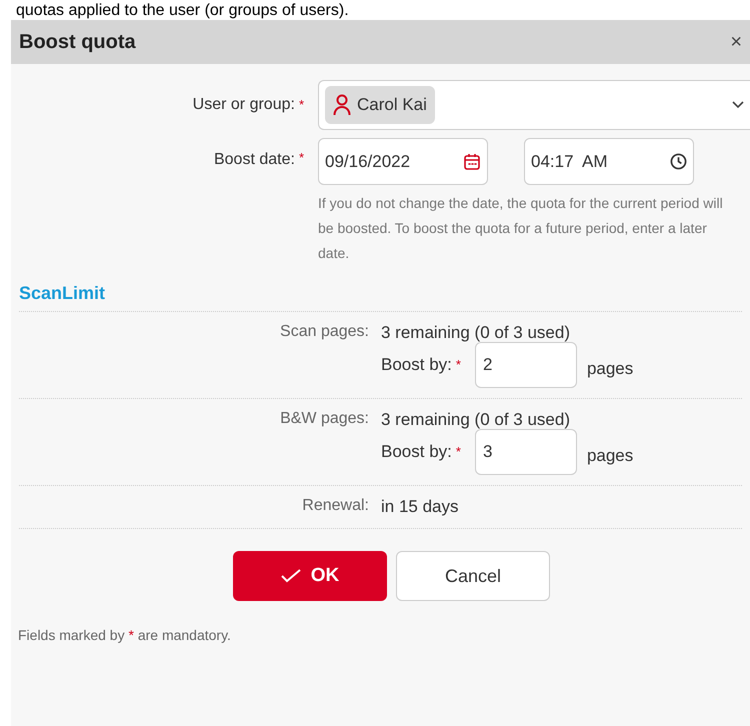 The width and height of the screenshot is (750, 726). I want to click on row-label: Scan pages:, so click(324, 331).